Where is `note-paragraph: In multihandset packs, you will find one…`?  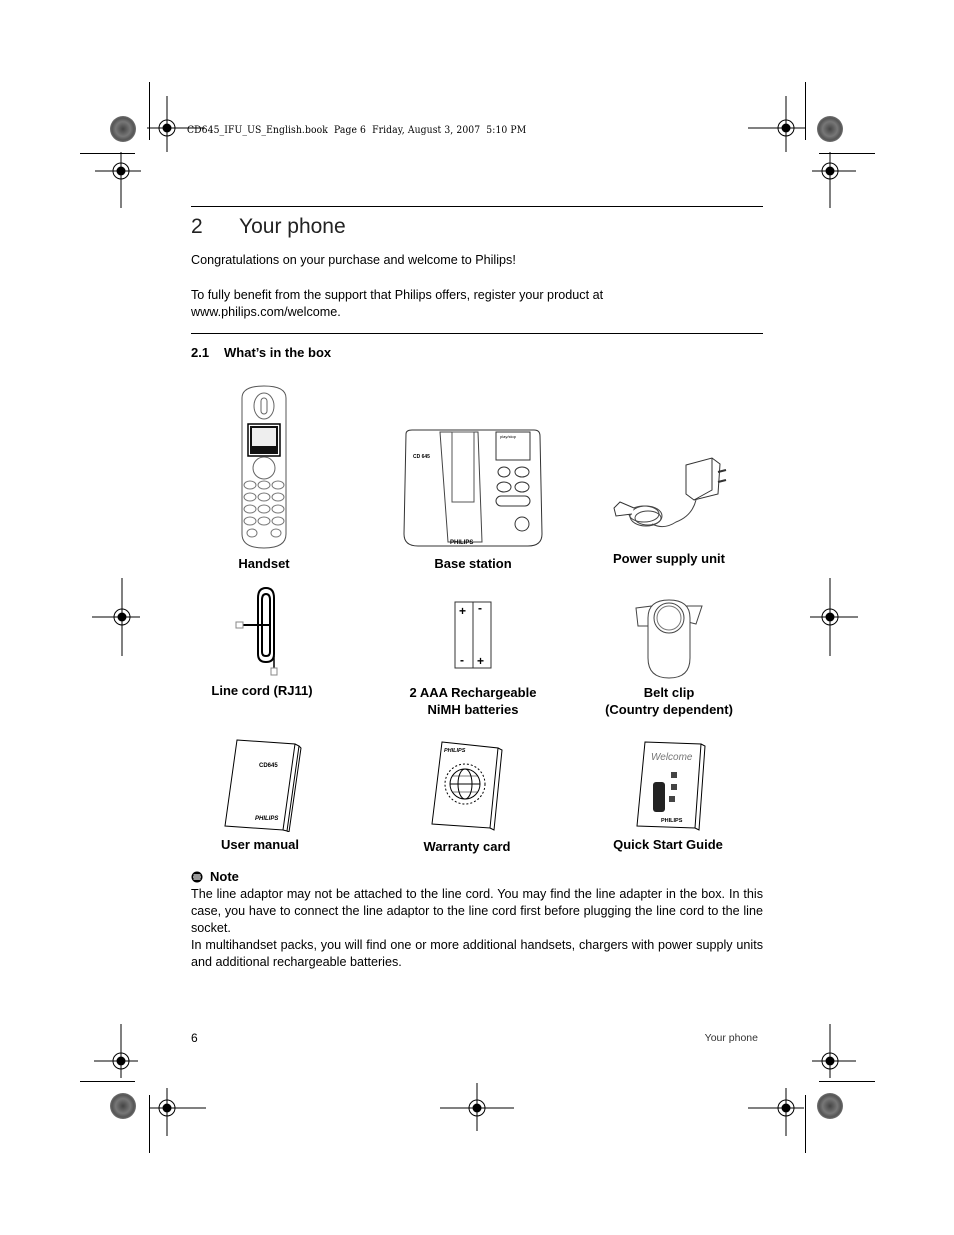 note-paragraph: In multihandset packs, you will find one… is located at coordinates (477, 953).